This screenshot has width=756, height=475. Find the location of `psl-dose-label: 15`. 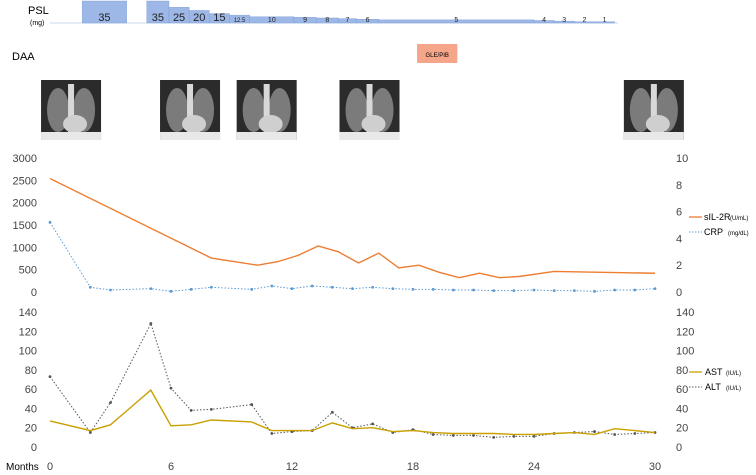

psl-dose-label: 15 is located at coordinates (219, 18).